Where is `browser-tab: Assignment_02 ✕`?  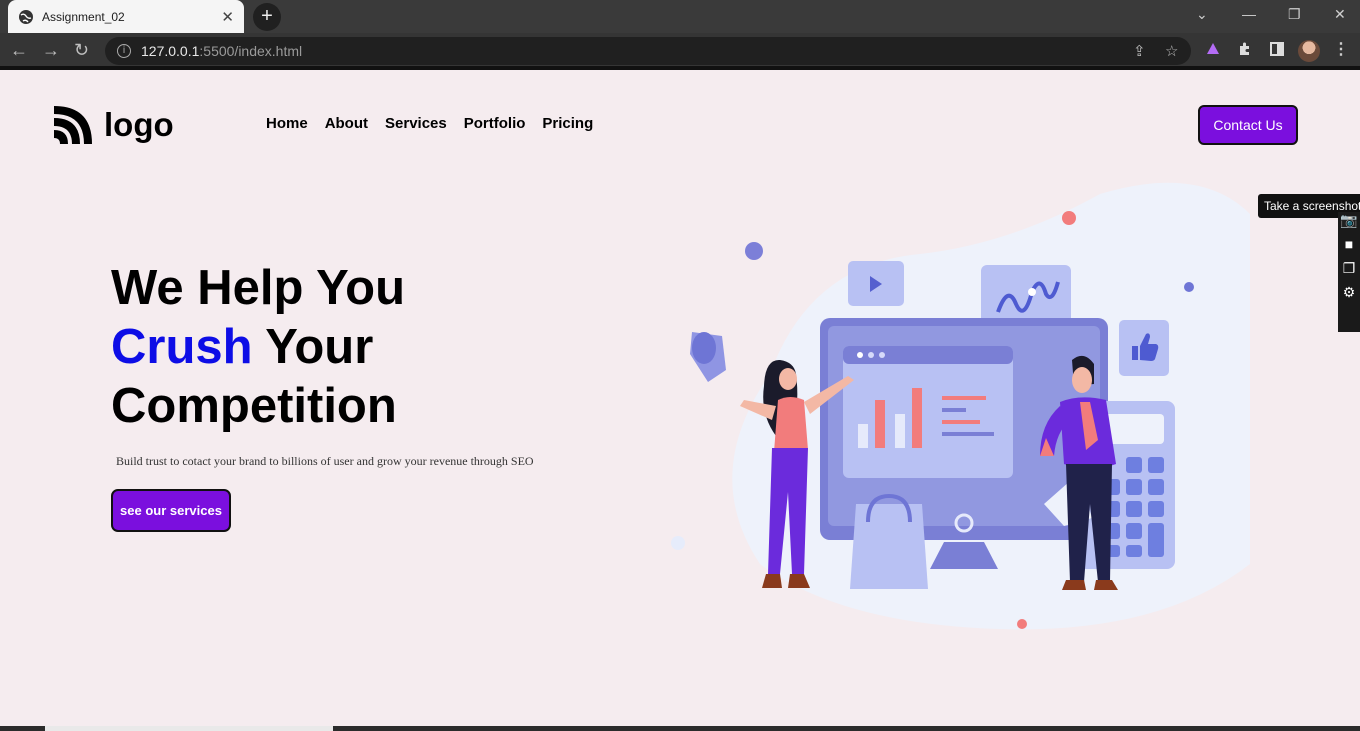 browser-tab: Assignment_02 ✕ is located at coordinates (126, 16).